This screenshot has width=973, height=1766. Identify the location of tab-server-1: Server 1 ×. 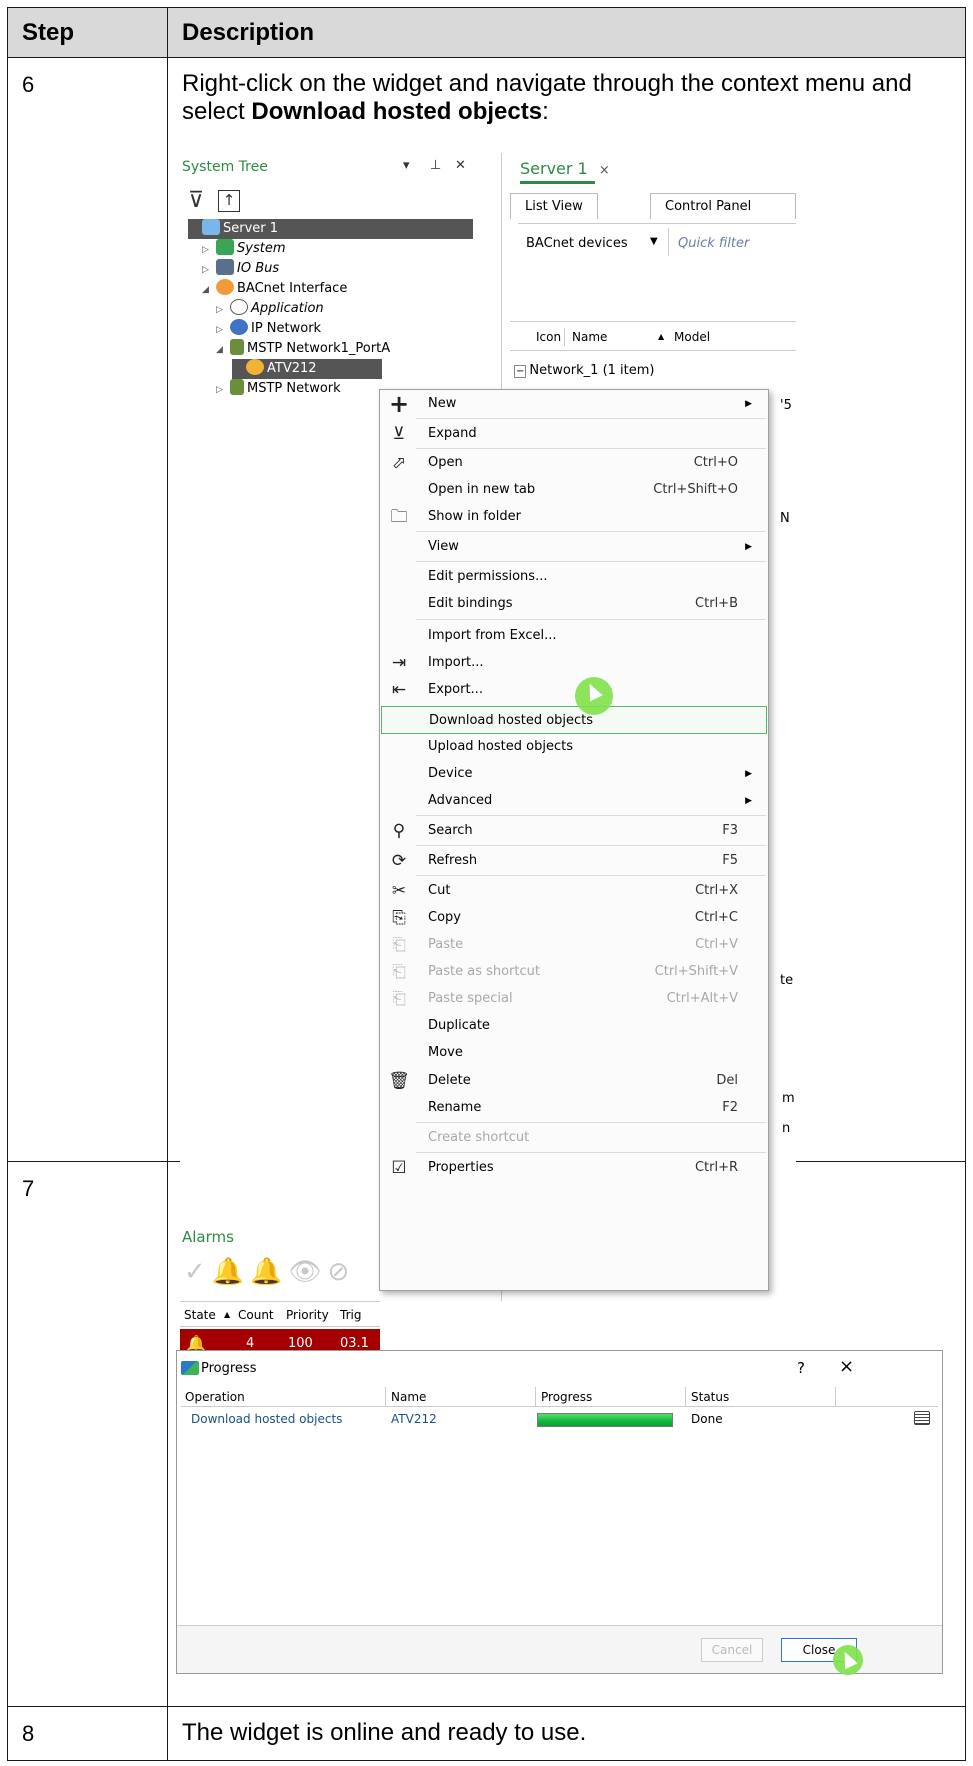
(565, 168).